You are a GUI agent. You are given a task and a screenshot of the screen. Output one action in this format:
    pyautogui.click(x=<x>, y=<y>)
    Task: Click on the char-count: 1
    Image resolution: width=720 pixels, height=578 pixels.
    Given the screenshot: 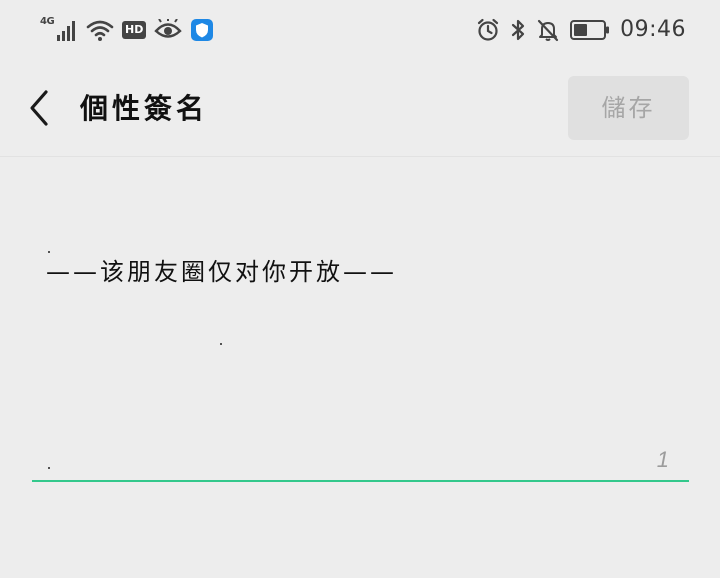 What is the action you would take?
    pyautogui.click(x=662, y=459)
    